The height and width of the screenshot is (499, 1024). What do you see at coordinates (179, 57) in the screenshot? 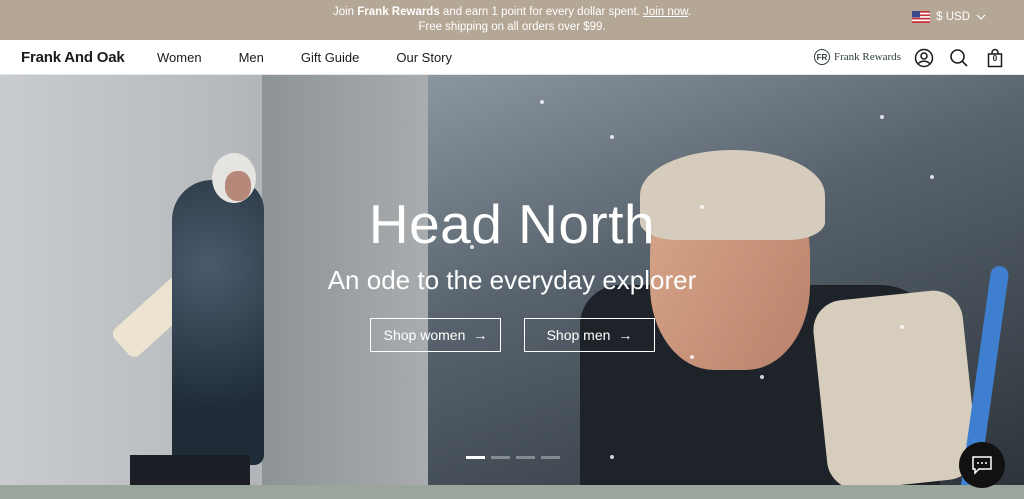
I see `nav-women: Women` at bounding box center [179, 57].